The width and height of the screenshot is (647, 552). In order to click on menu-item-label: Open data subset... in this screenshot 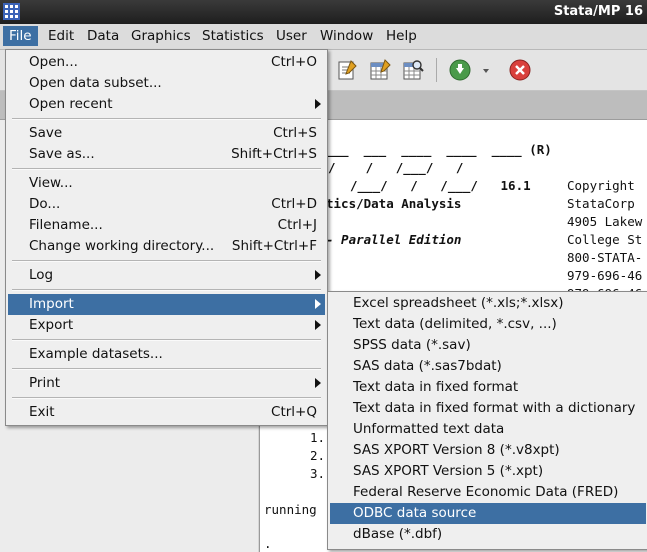, I will do `click(95, 83)`.